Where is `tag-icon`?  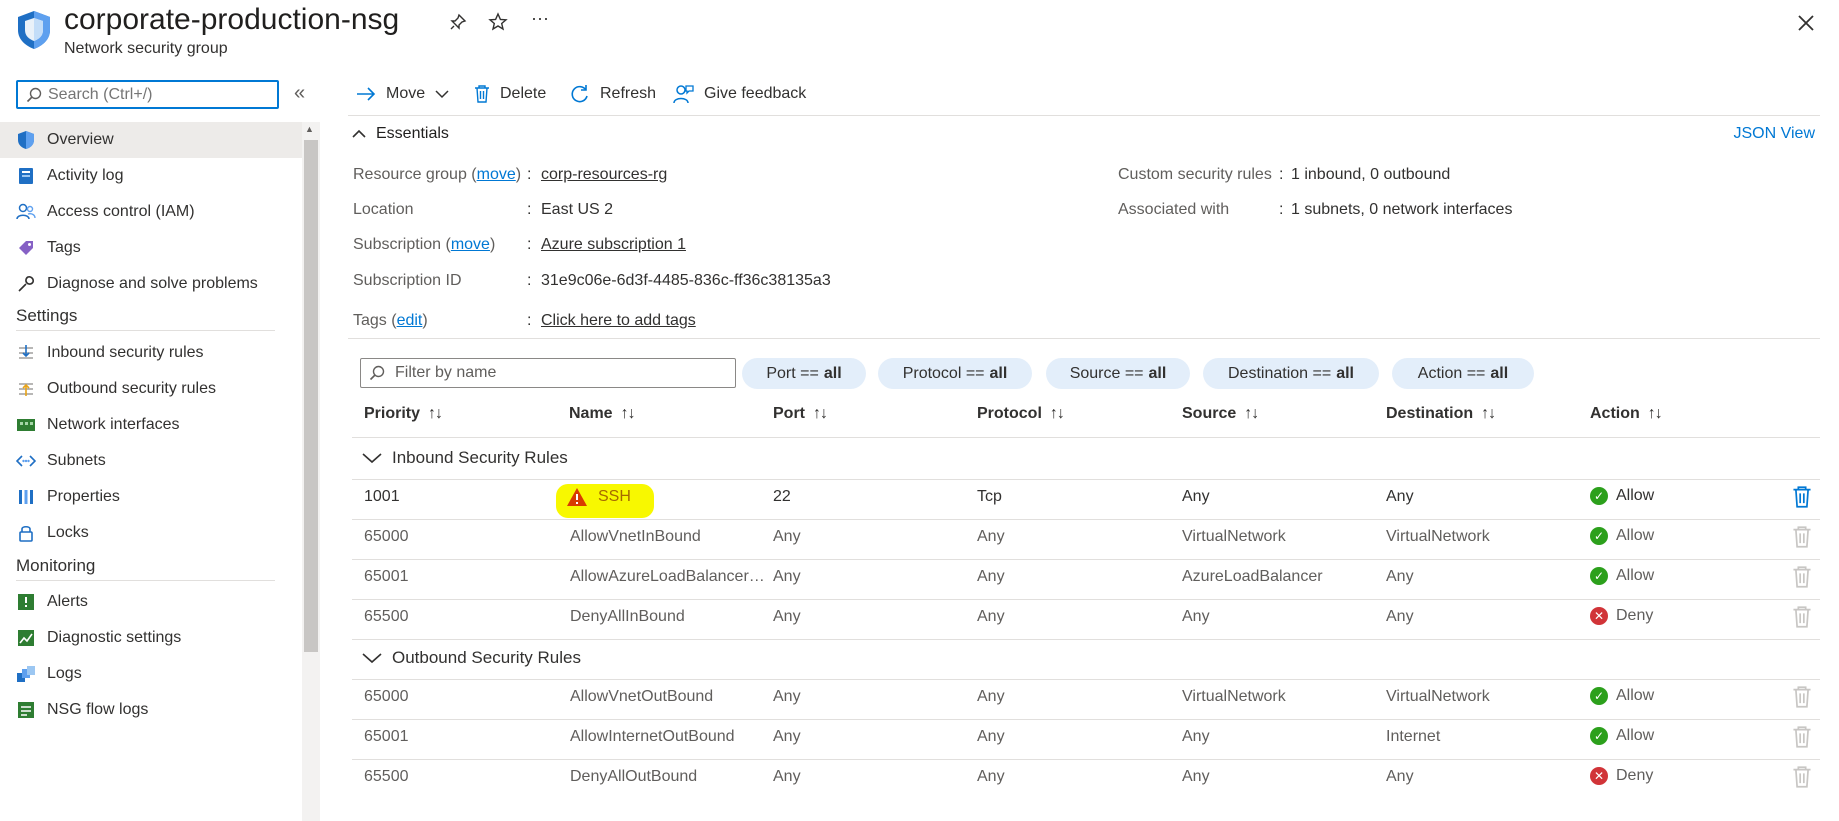 tag-icon is located at coordinates (26, 248).